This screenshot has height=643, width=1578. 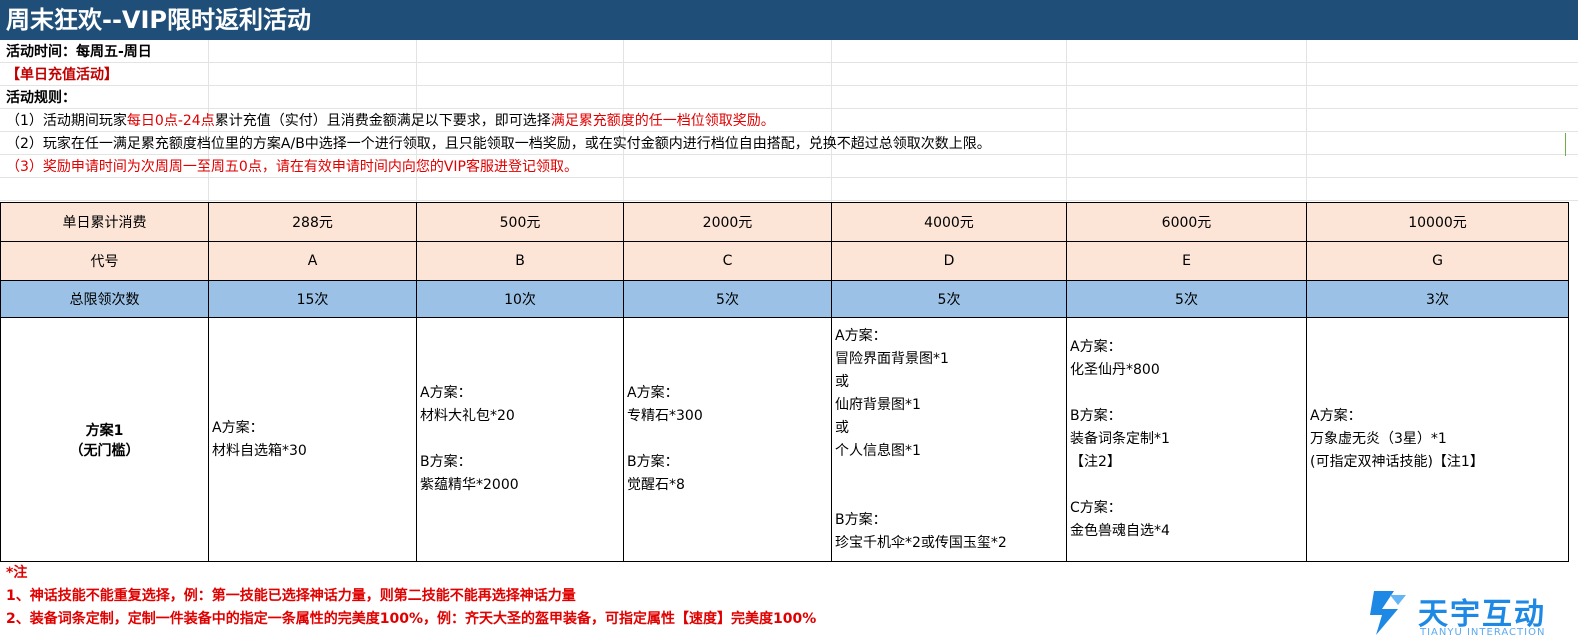 What do you see at coordinates (1465, 611) in the screenshot?
I see `company-logo: 天宇互动 TIANYU INTERACTION` at bounding box center [1465, 611].